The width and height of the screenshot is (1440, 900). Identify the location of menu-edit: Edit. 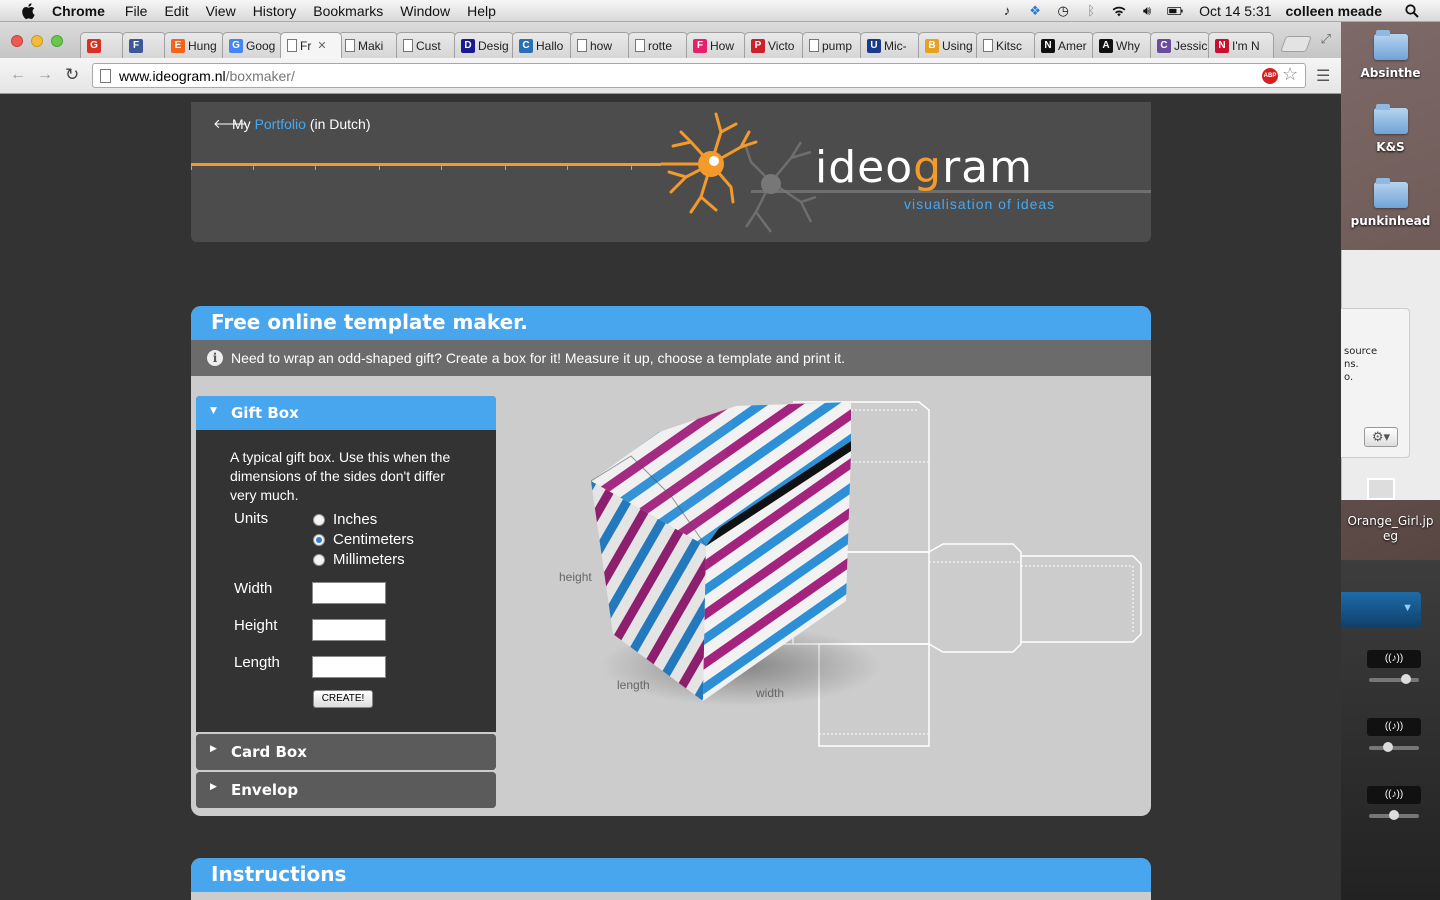
(176, 11).